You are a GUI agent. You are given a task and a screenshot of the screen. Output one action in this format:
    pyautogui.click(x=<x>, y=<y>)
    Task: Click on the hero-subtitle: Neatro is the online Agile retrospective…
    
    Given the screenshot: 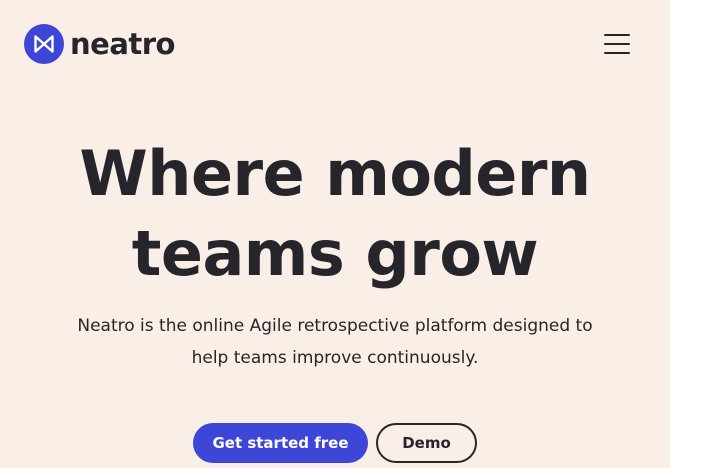 What is the action you would take?
    pyautogui.click(x=335, y=342)
    